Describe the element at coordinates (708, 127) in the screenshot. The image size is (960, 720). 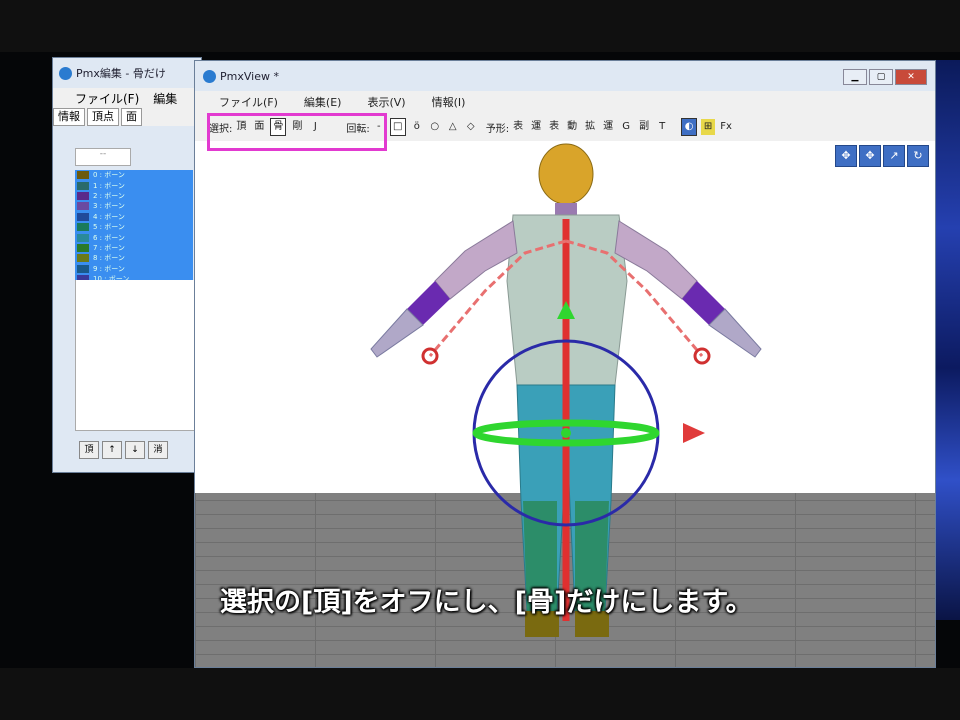
I see `grid-toggle: ⊞` at that location.